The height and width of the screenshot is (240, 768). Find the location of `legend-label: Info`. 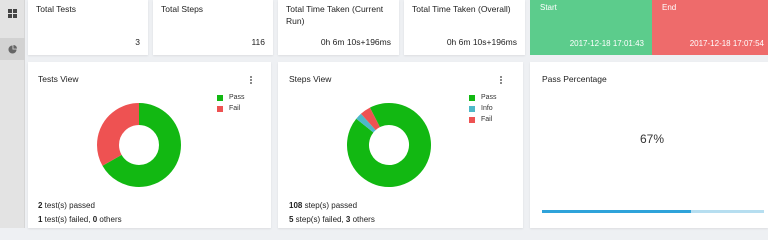

legend-label: Info is located at coordinates (487, 108).